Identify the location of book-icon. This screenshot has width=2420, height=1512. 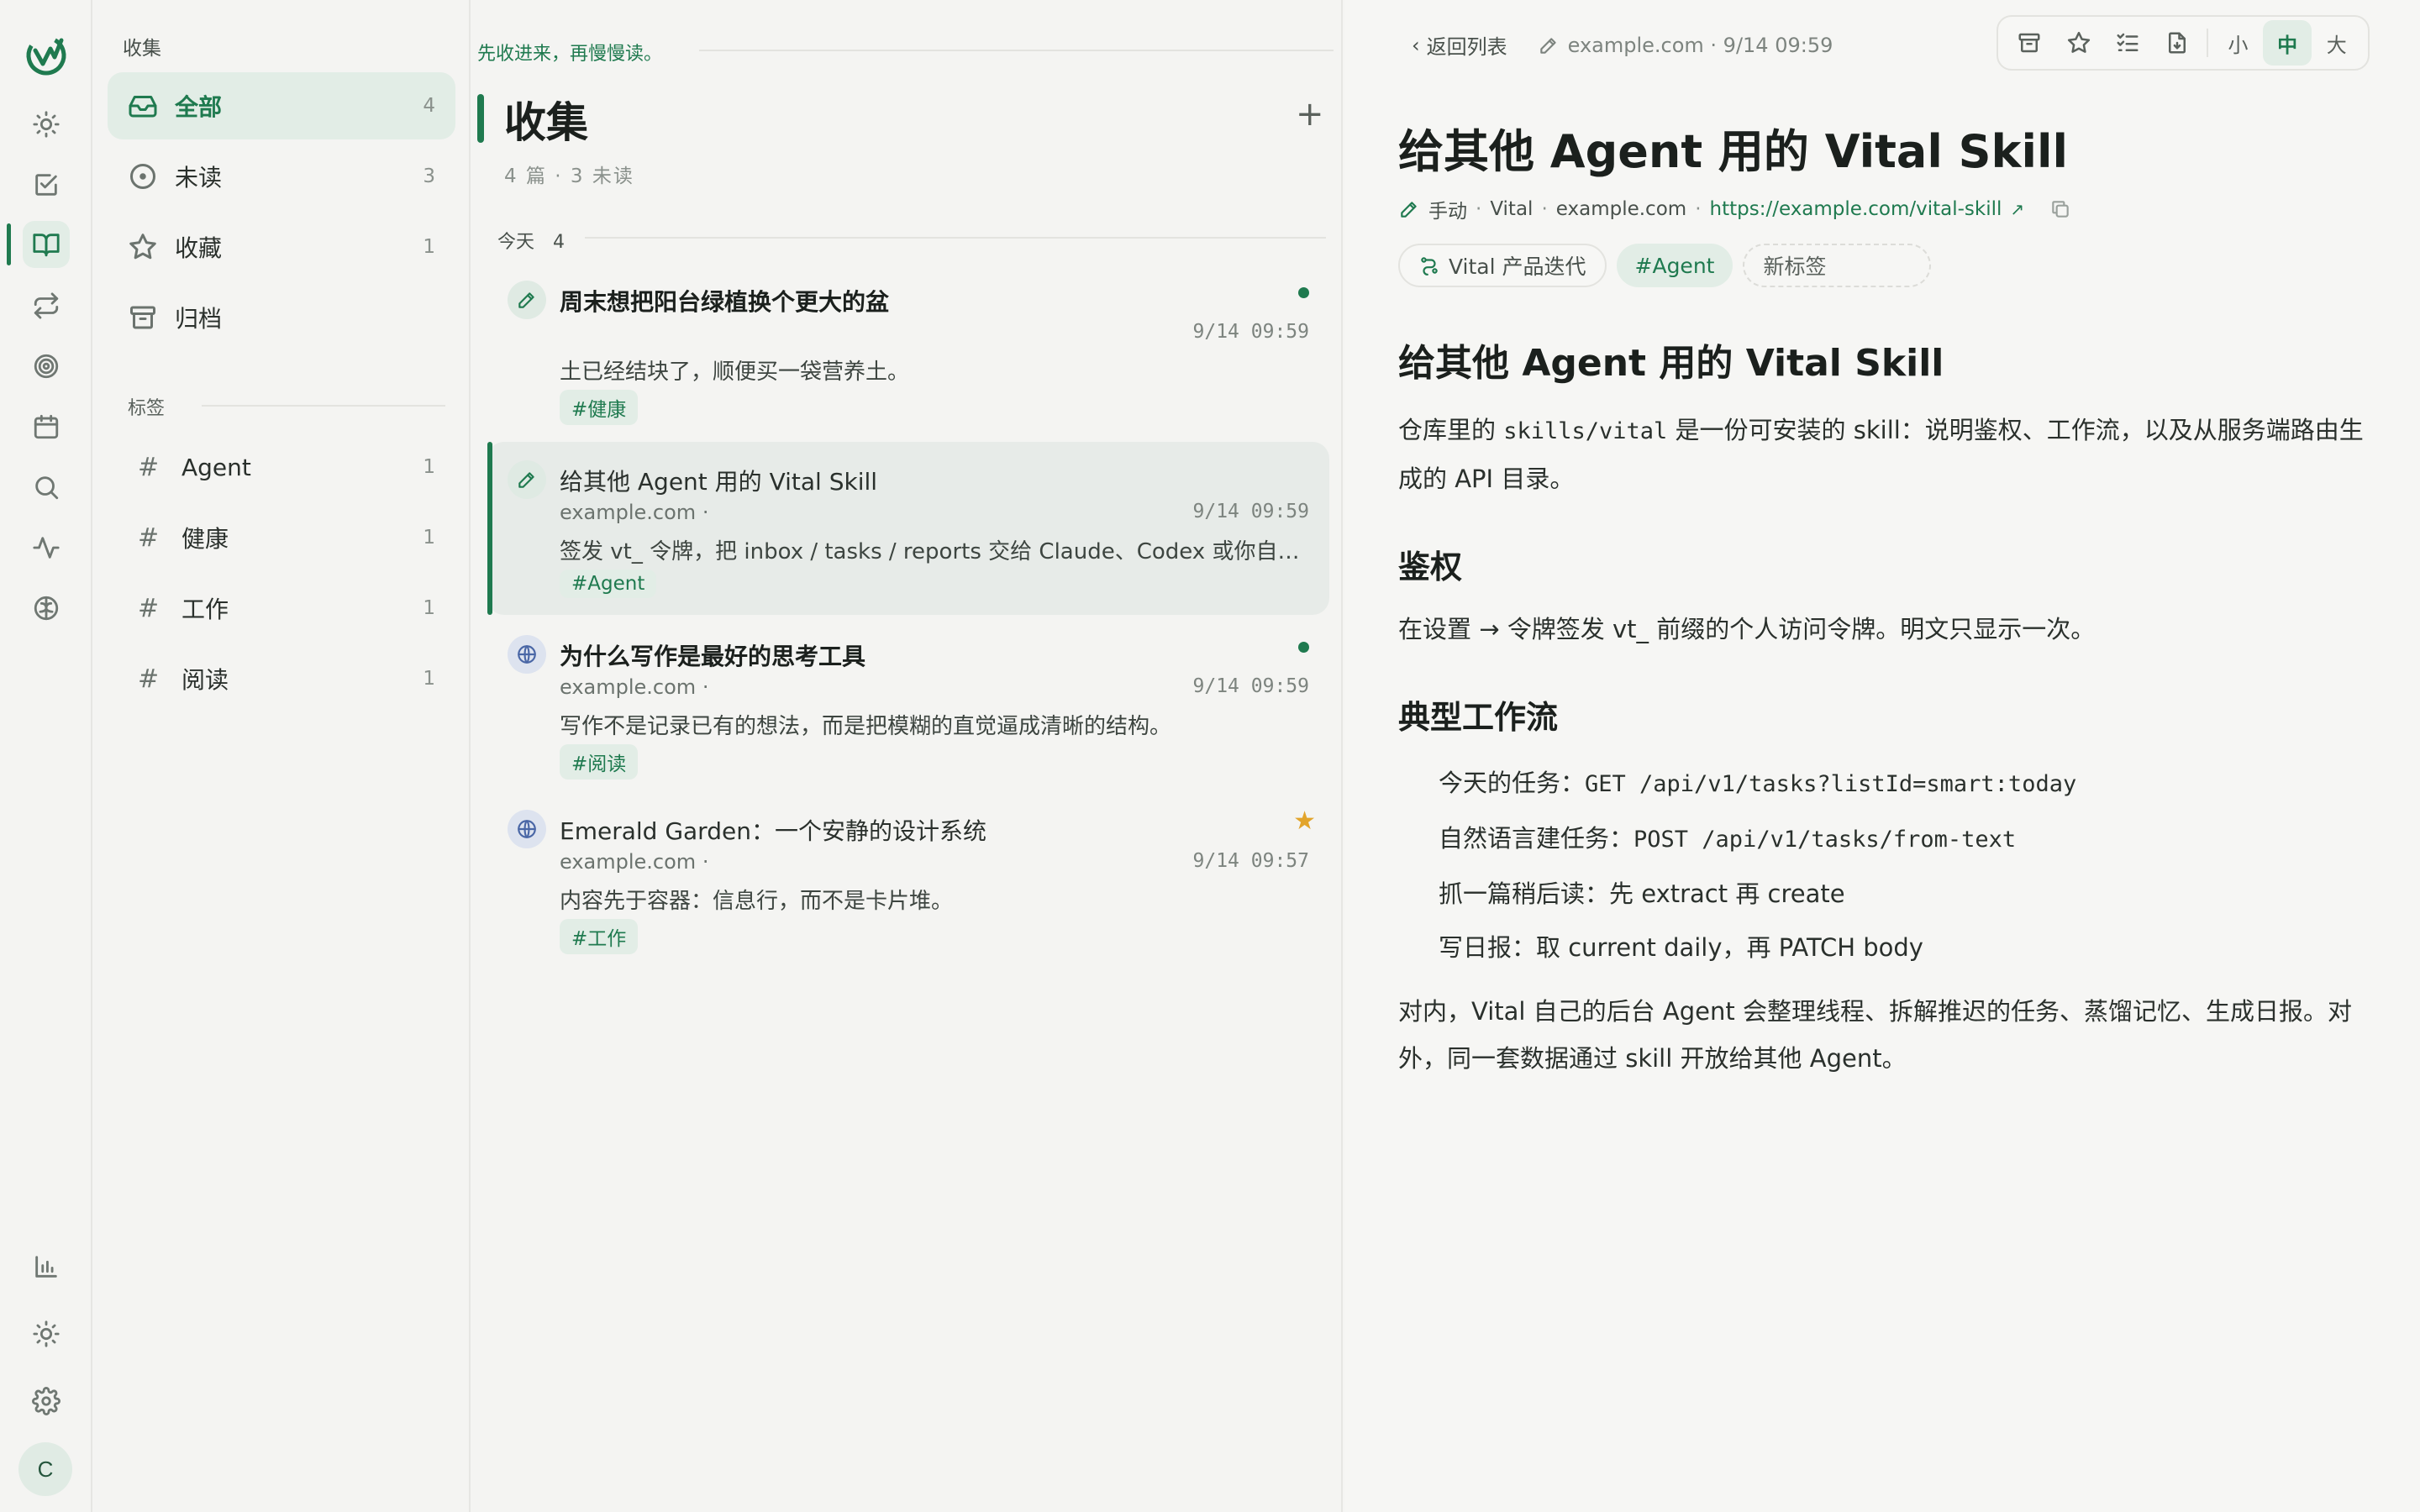
(46, 244).